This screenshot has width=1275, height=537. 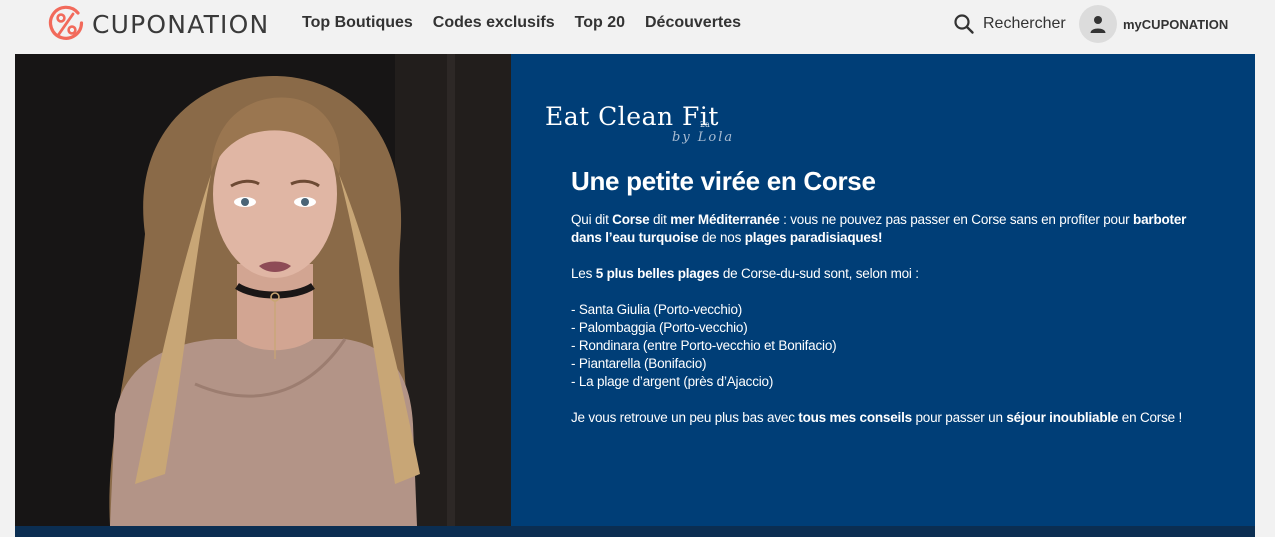 What do you see at coordinates (659, 327) in the screenshot?
I see `beach-item: - Palombaggia (Porto-vecchio)` at bounding box center [659, 327].